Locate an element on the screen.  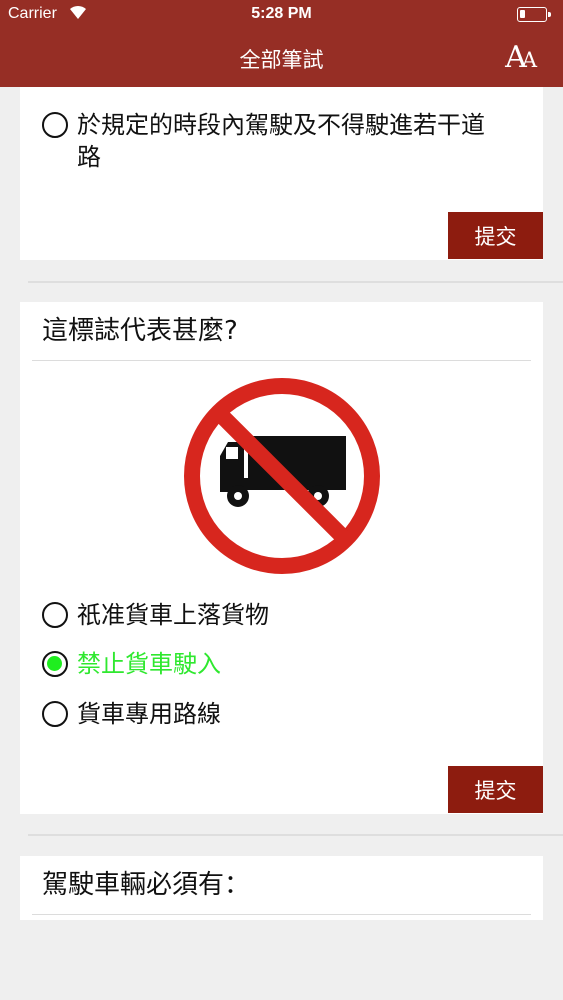
question-card: 駕駛車輛必須有： is located at coordinates (281, 888).